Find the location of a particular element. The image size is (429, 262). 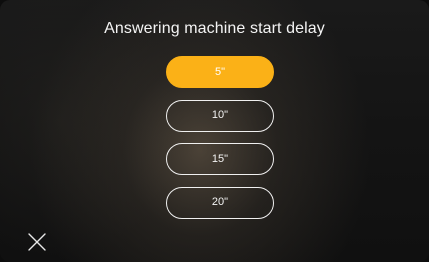

delay-option-20s: 20" is located at coordinates (220, 202).